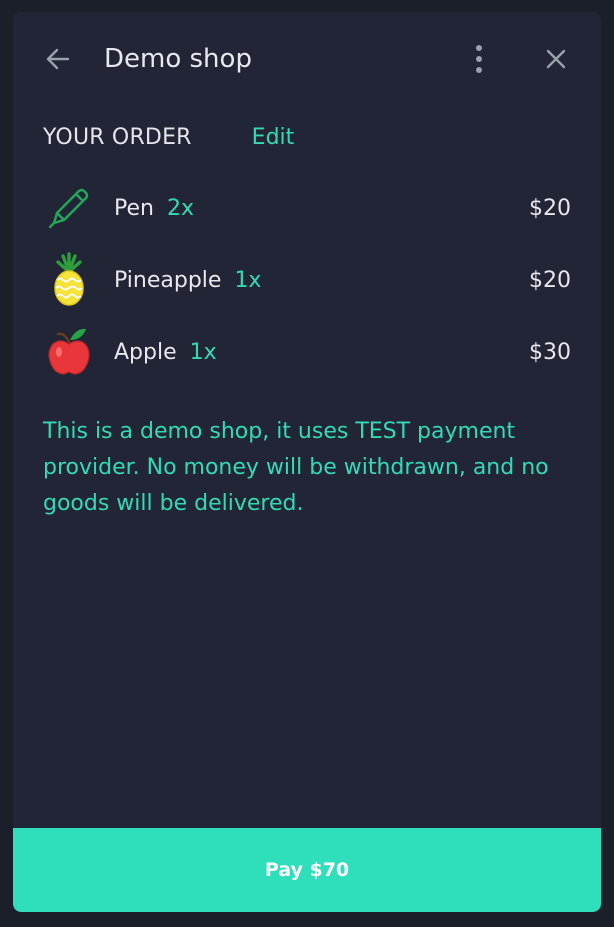 The width and height of the screenshot is (614, 927). I want to click on pen-icon, so click(69, 208).